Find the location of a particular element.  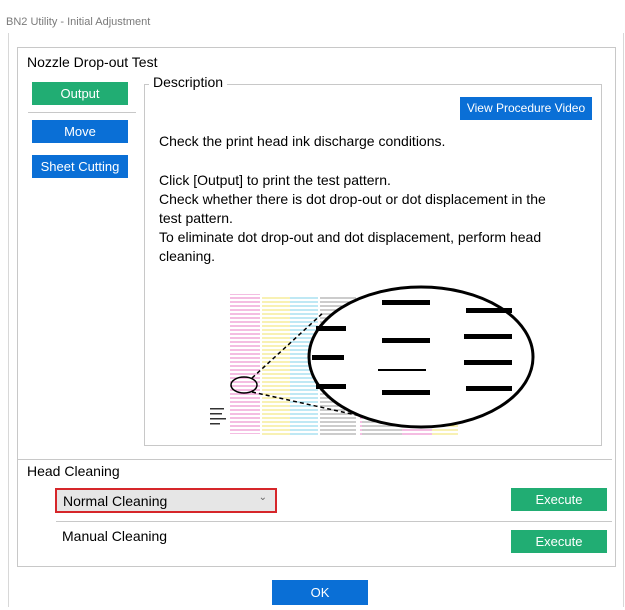

execute-manual-cleaning-button: Execute is located at coordinates (559, 541).